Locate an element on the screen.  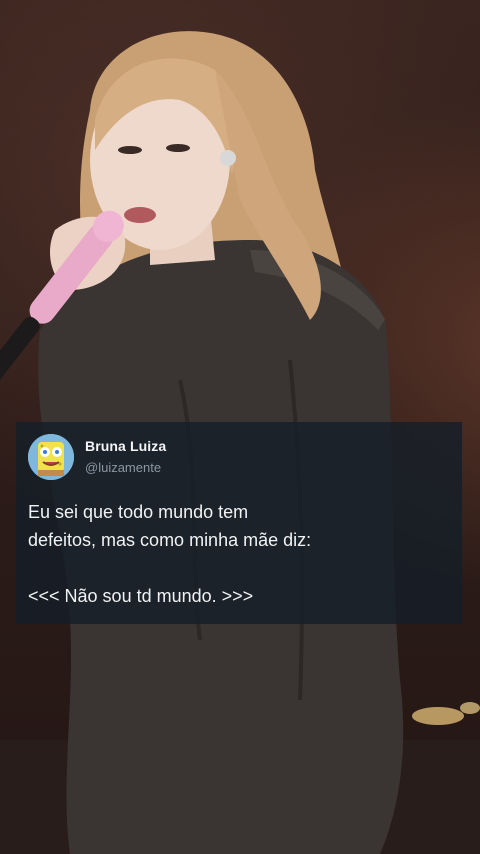
display-name: Bruna Luiza is located at coordinates (125, 446).